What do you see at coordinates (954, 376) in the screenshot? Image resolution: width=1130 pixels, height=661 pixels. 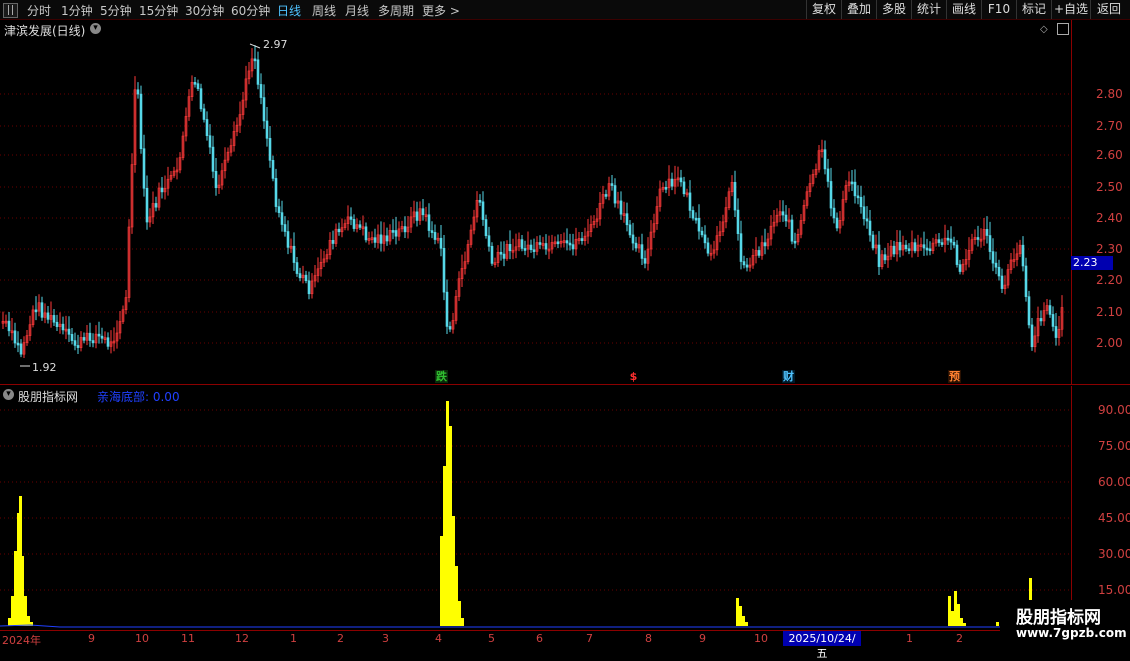 I see `event-forecast-marker: 预` at bounding box center [954, 376].